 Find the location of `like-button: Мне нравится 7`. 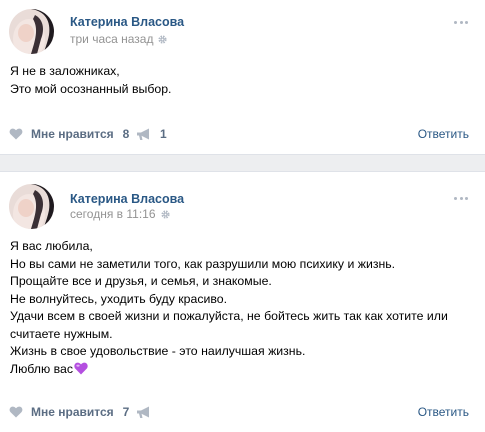

like-button: Мне нравится 7 is located at coordinates (69, 412).